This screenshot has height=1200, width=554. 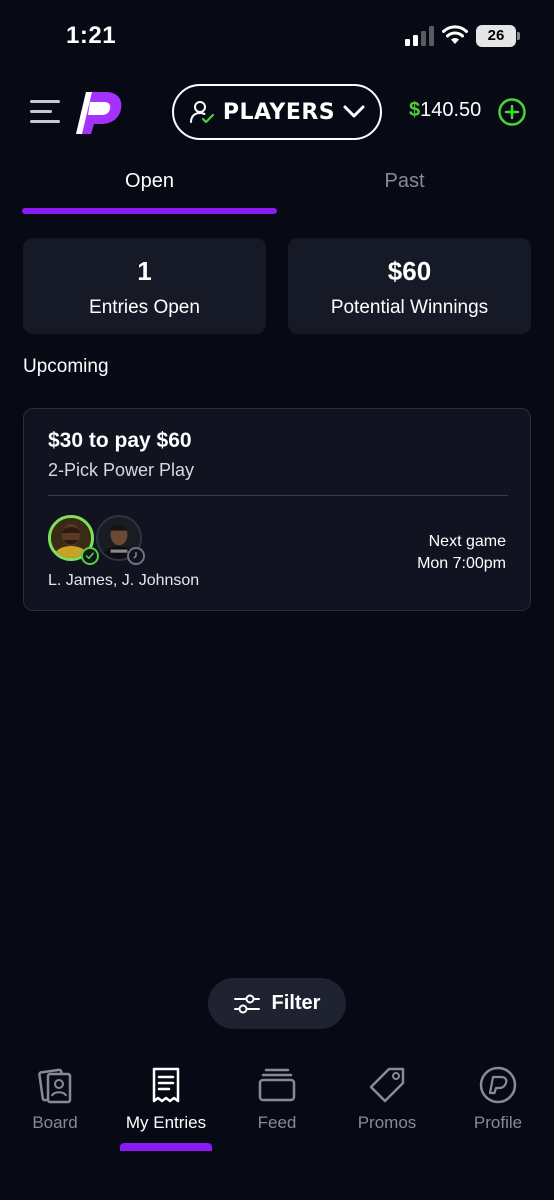 I want to click on nav-label: Profile, so click(x=498, y=1122).